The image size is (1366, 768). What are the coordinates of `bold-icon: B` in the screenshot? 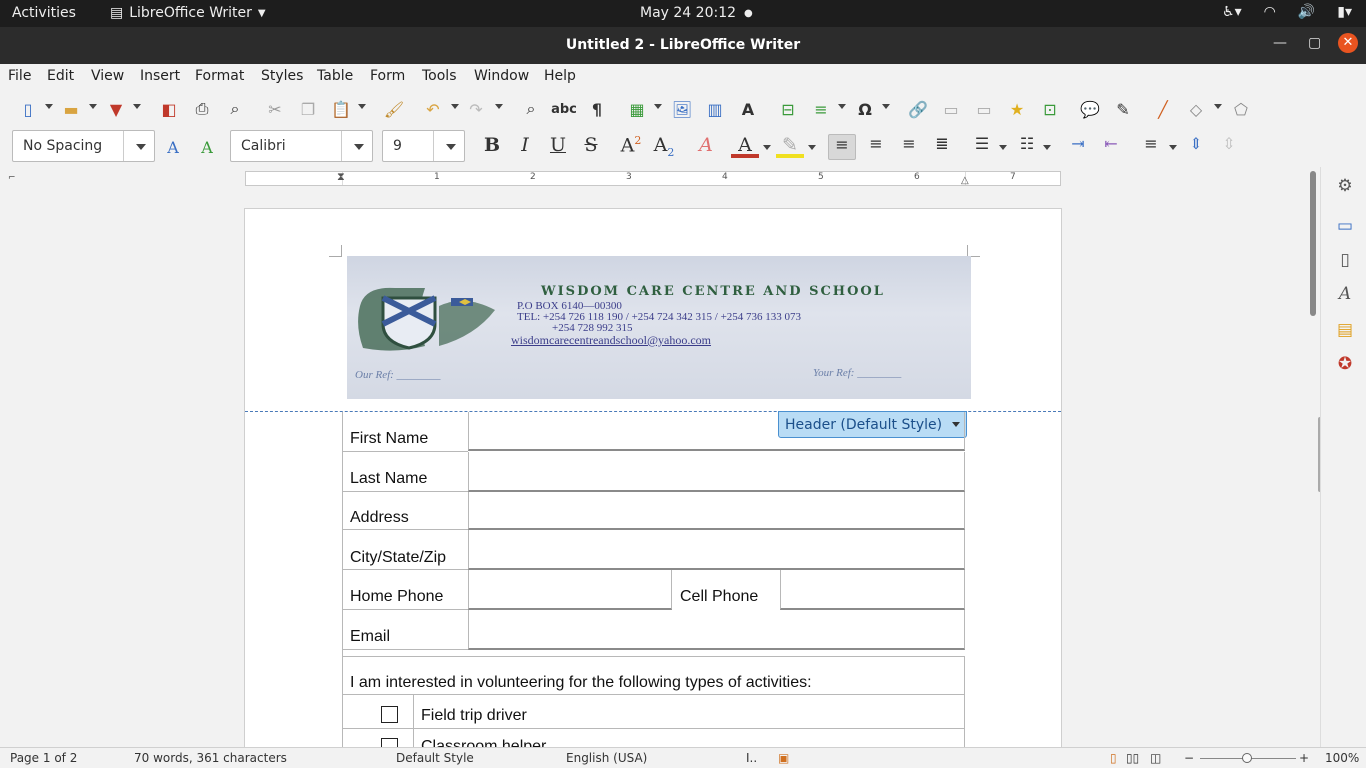 It's located at (492, 147).